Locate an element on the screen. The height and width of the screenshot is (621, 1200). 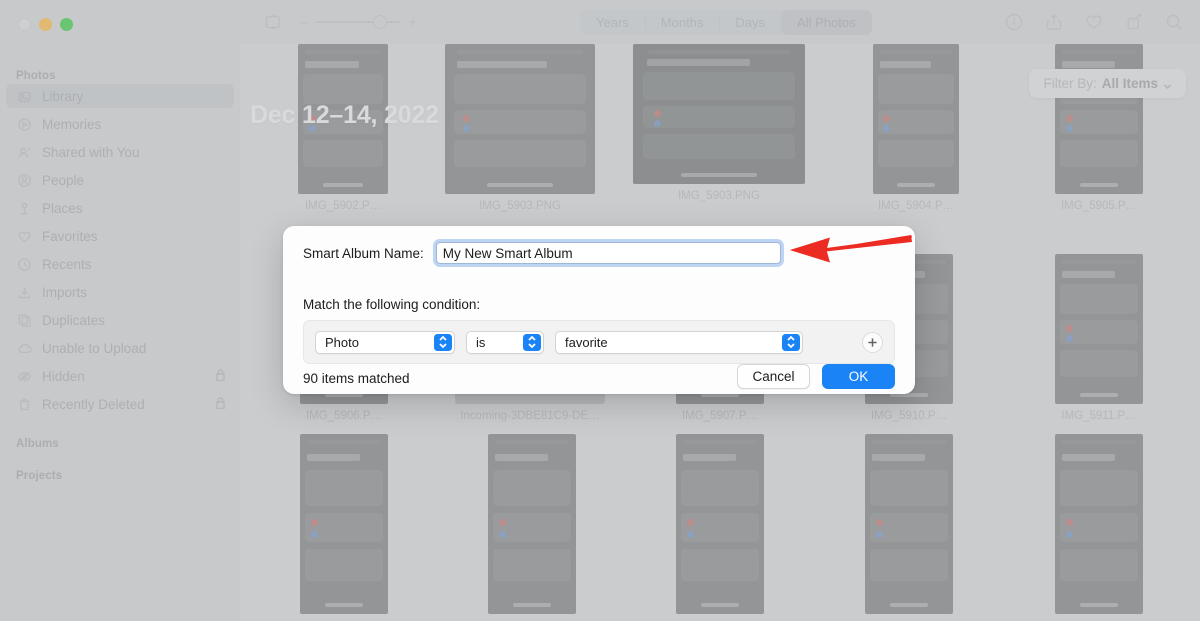
condition-value-value: favorite is located at coordinates (586, 342).